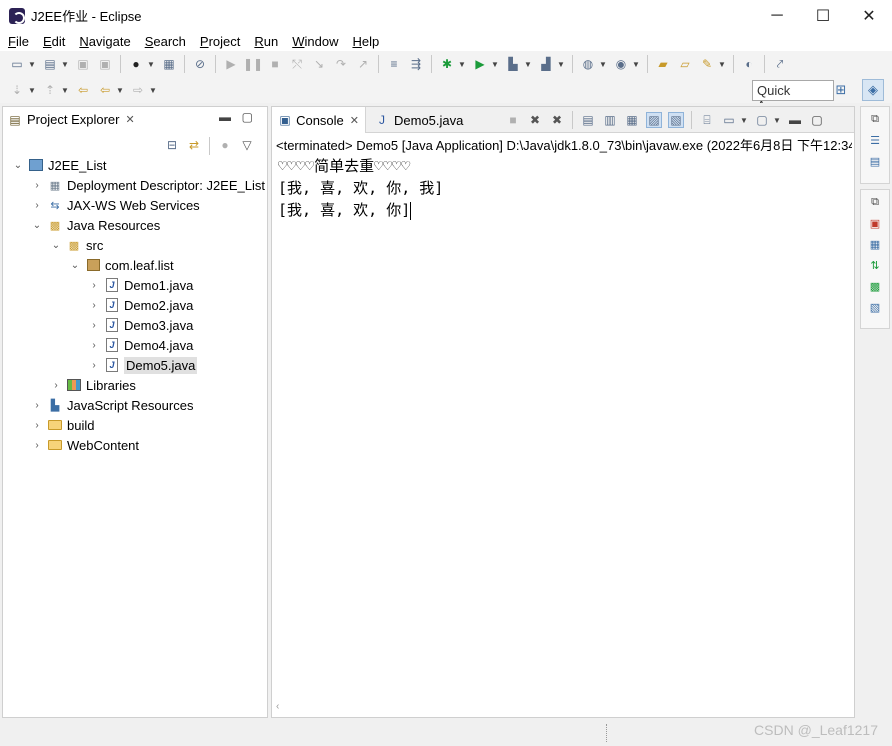 This screenshot has height=746, width=892. What do you see at coordinates (136, 225) in the screenshot?
I see `tree-item: ⌄ ▩ Java Resources` at bounding box center [136, 225].